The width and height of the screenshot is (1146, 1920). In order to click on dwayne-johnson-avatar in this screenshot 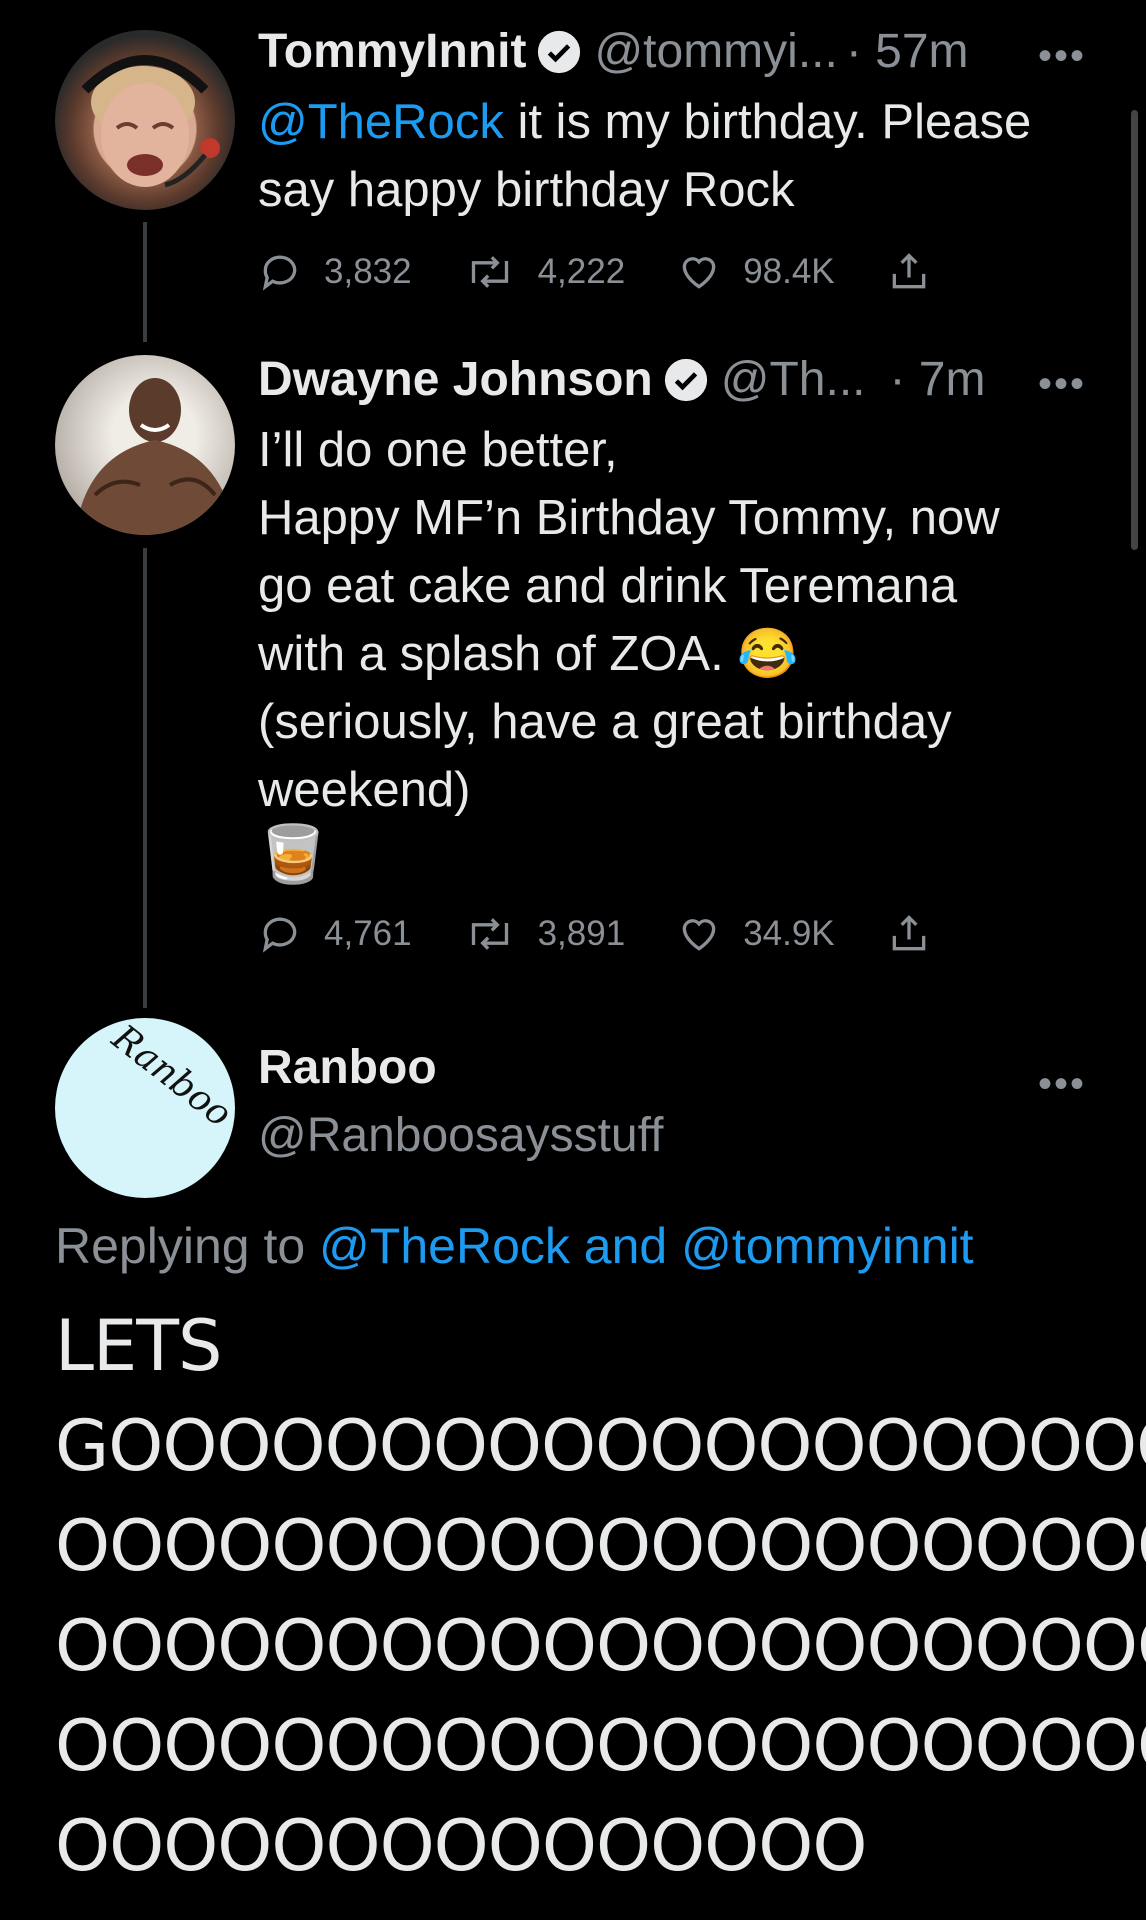, I will do `click(145, 445)`.